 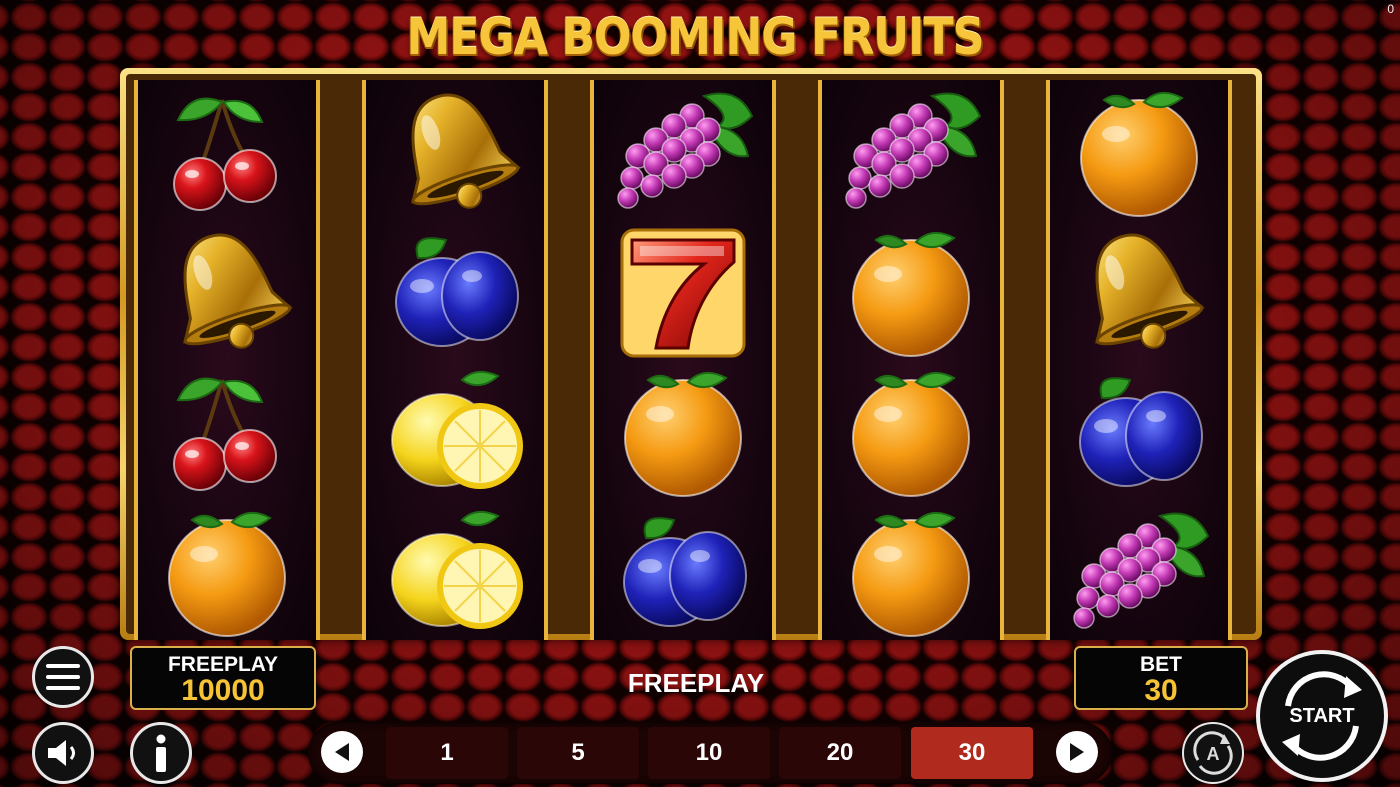 What do you see at coordinates (223, 664) in the screenshot?
I see `balance-label: FREEPLAY` at bounding box center [223, 664].